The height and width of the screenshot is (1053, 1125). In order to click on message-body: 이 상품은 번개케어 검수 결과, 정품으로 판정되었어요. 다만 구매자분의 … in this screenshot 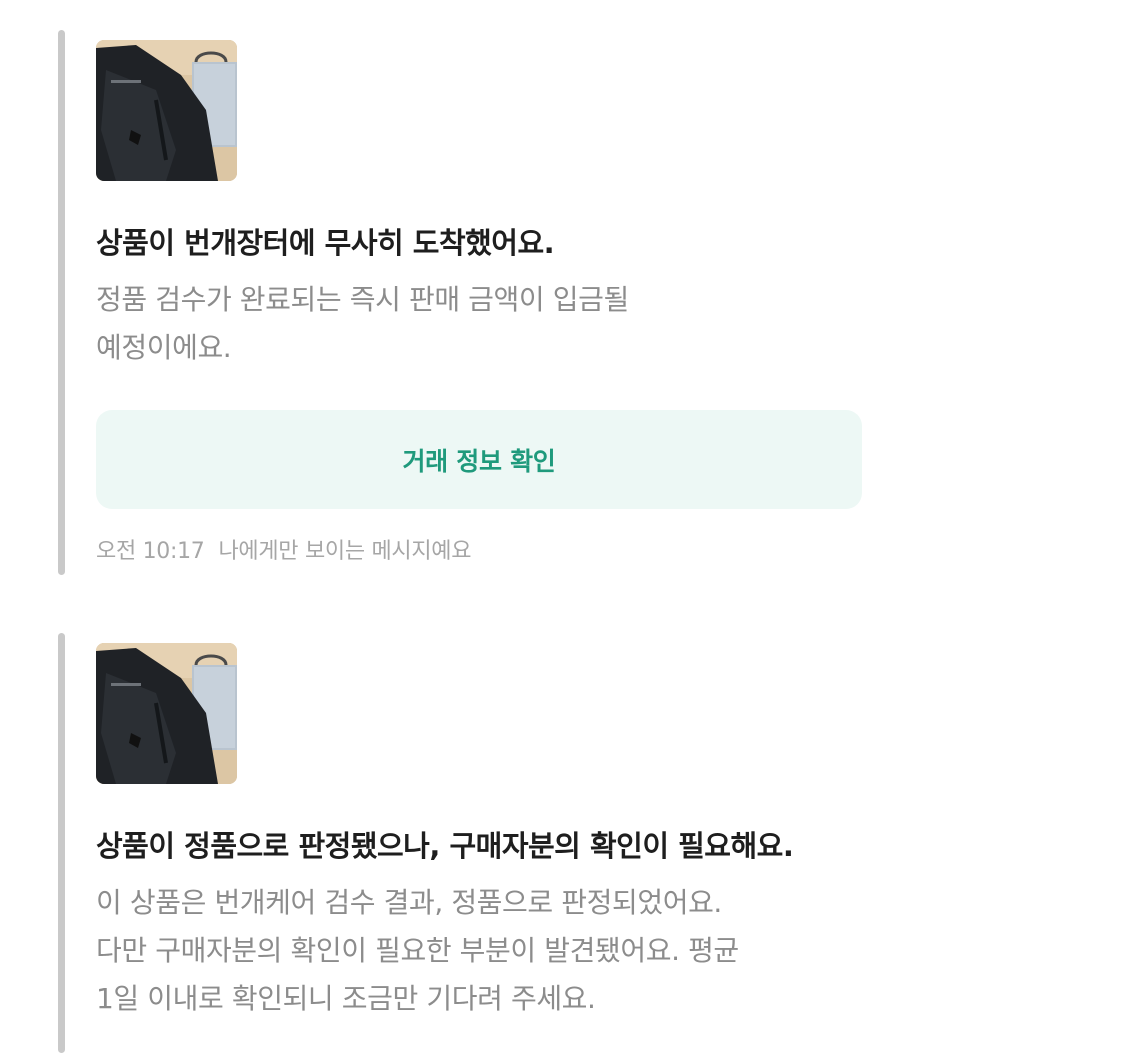, I will do `click(417, 951)`.